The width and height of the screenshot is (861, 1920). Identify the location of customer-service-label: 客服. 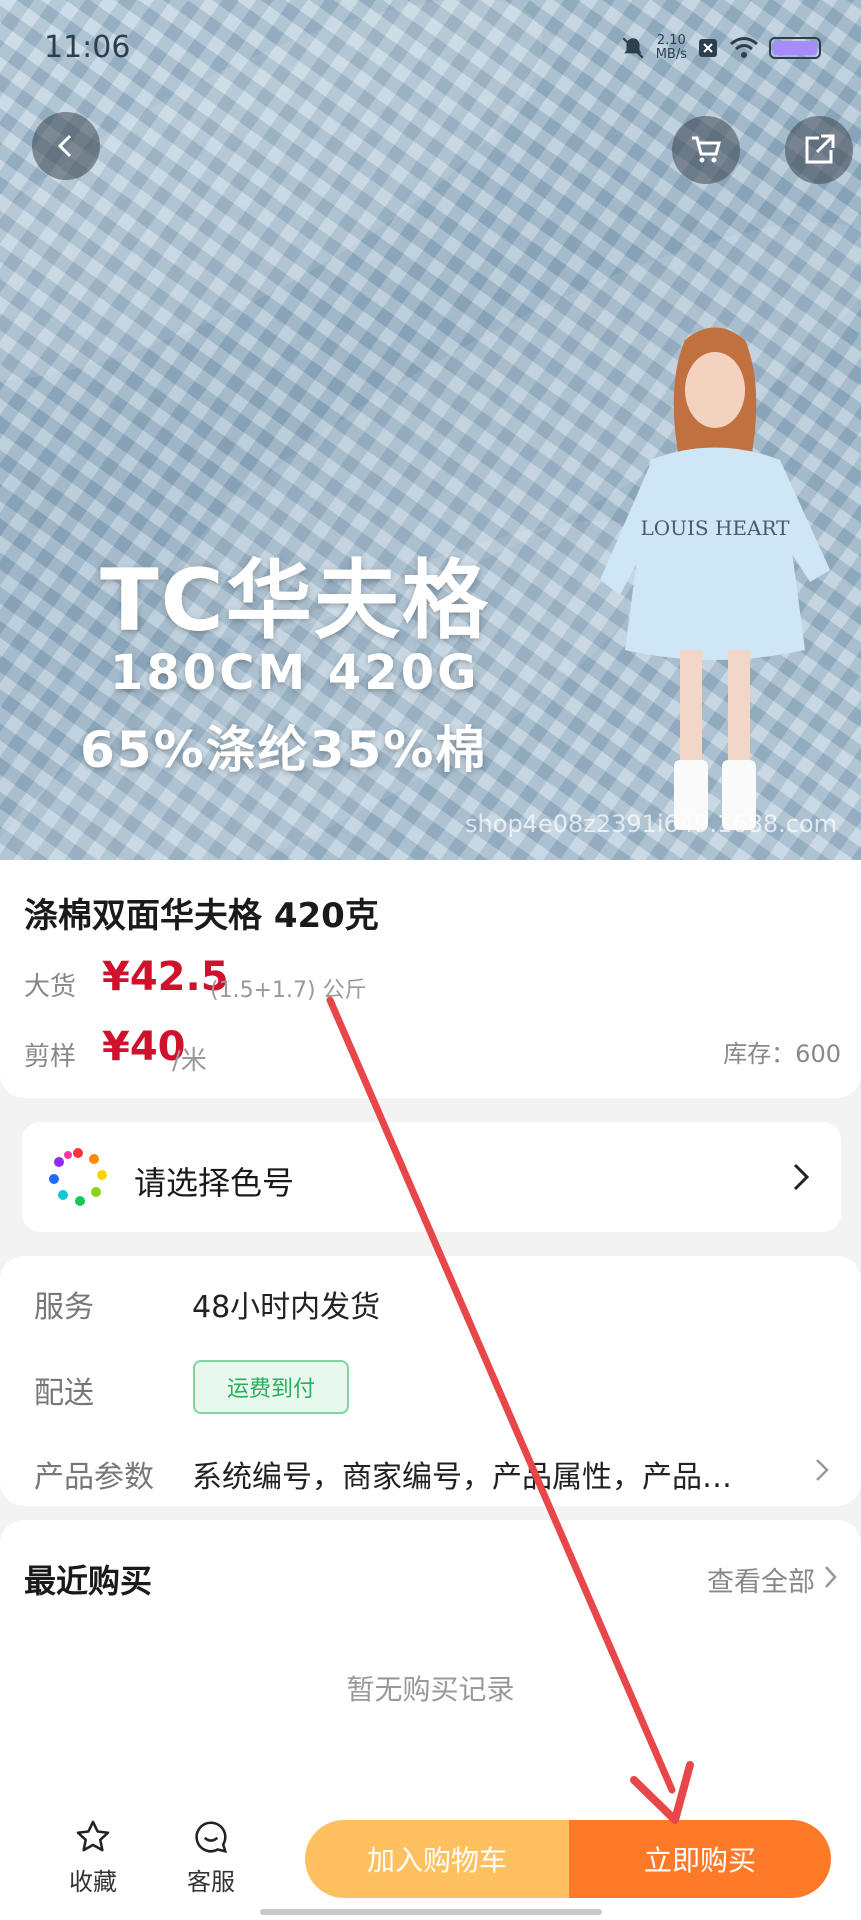
(211, 1882).